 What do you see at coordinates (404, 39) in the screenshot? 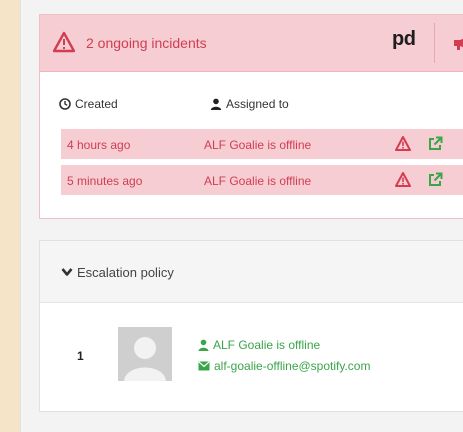
I see `pagerduty-logo: pd` at bounding box center [404, 39].